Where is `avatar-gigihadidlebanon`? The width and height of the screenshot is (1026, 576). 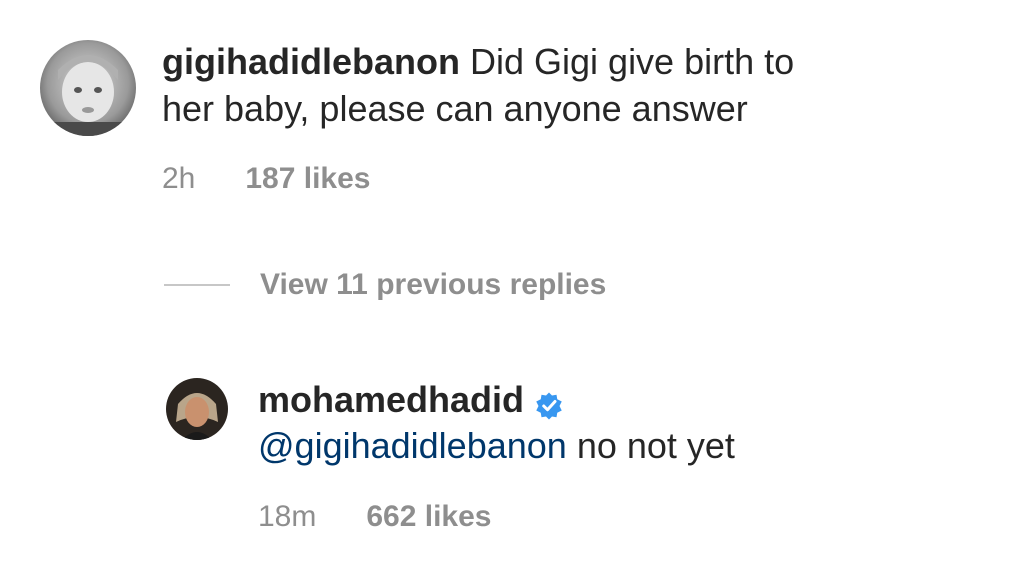 avatar-gigihadidlebanon is located at coordinates (88, 88).